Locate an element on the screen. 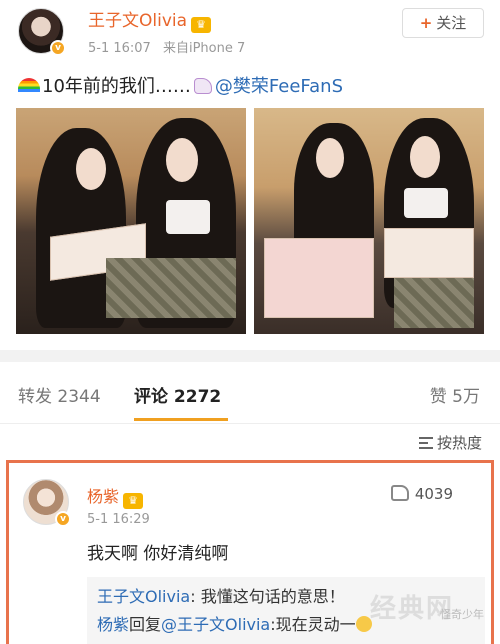 Image resolution: width=500 pixels, height=644 pixels. sort-label: 按热度 is located at coordinates (459, 443).